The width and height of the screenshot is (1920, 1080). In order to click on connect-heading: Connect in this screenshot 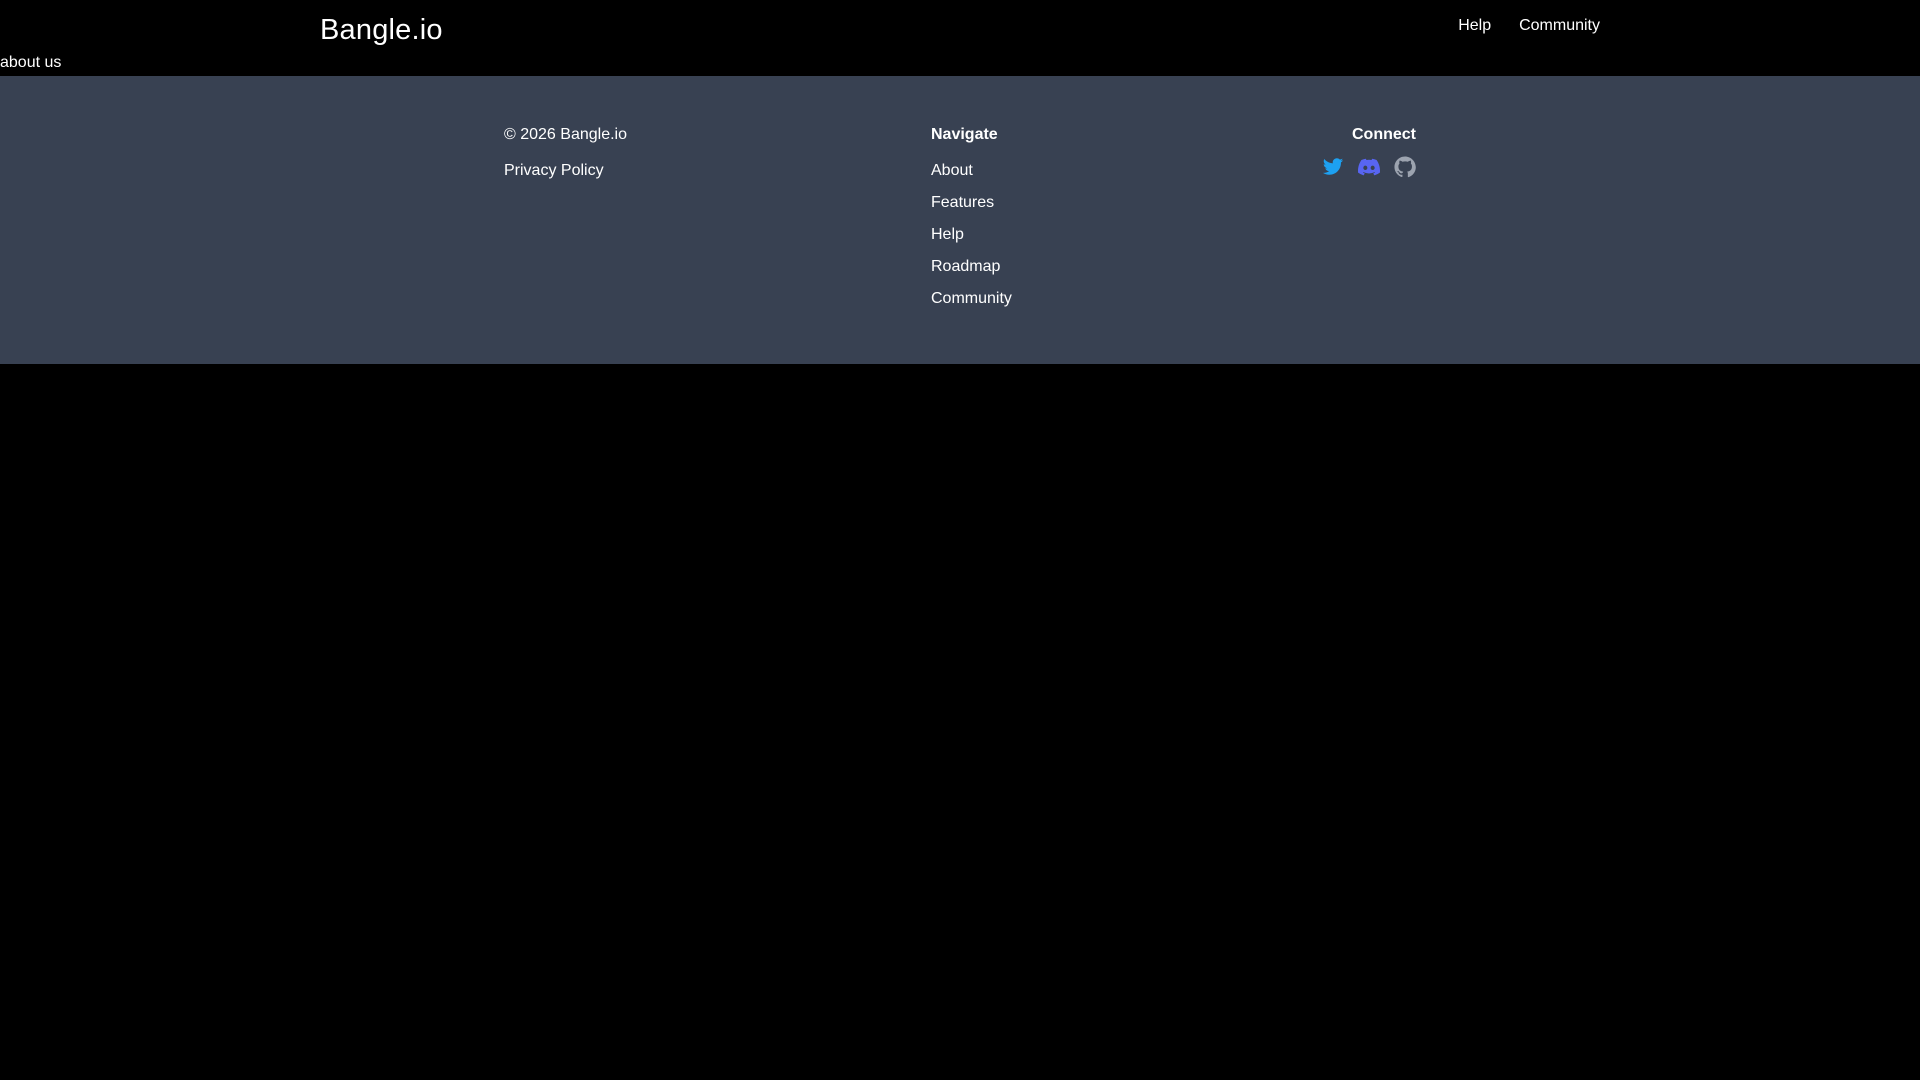, I will do `click(1384, 134)`.